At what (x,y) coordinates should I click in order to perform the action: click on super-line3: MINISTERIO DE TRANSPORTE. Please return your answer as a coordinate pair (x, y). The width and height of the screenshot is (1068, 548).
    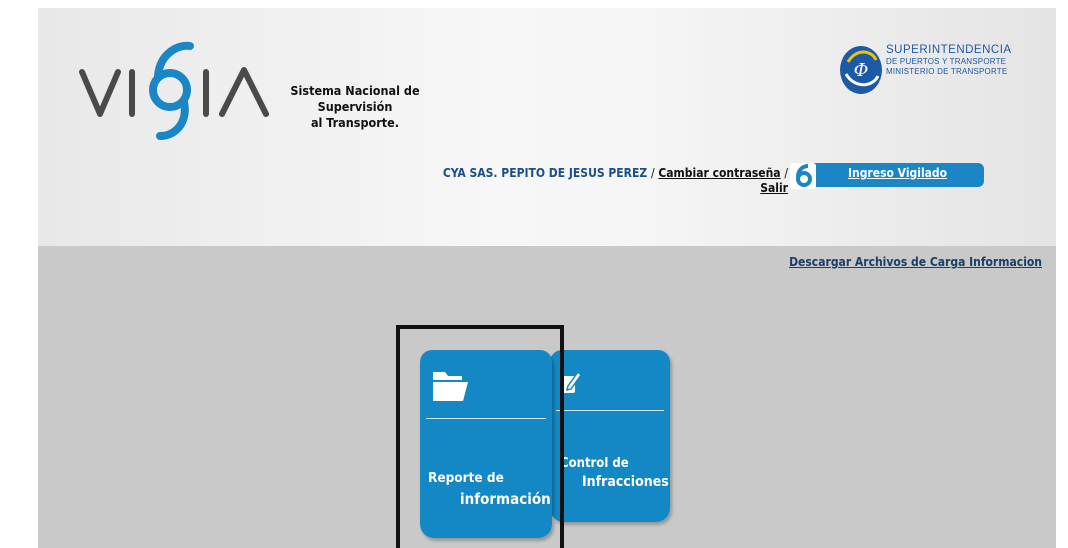
    Looking at the image, I should click on (947, 71).